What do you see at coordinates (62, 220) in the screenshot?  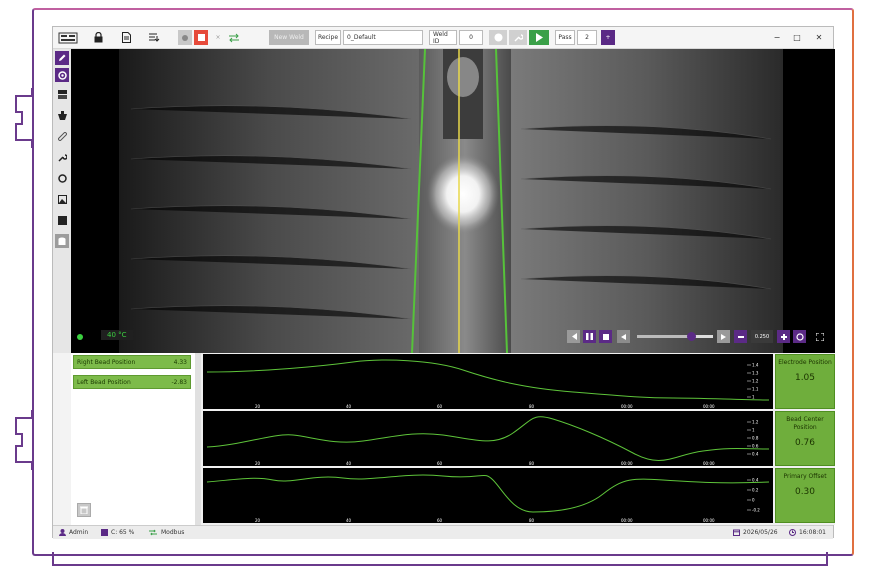 I see `square-icon` at bounding box center [62, 220].